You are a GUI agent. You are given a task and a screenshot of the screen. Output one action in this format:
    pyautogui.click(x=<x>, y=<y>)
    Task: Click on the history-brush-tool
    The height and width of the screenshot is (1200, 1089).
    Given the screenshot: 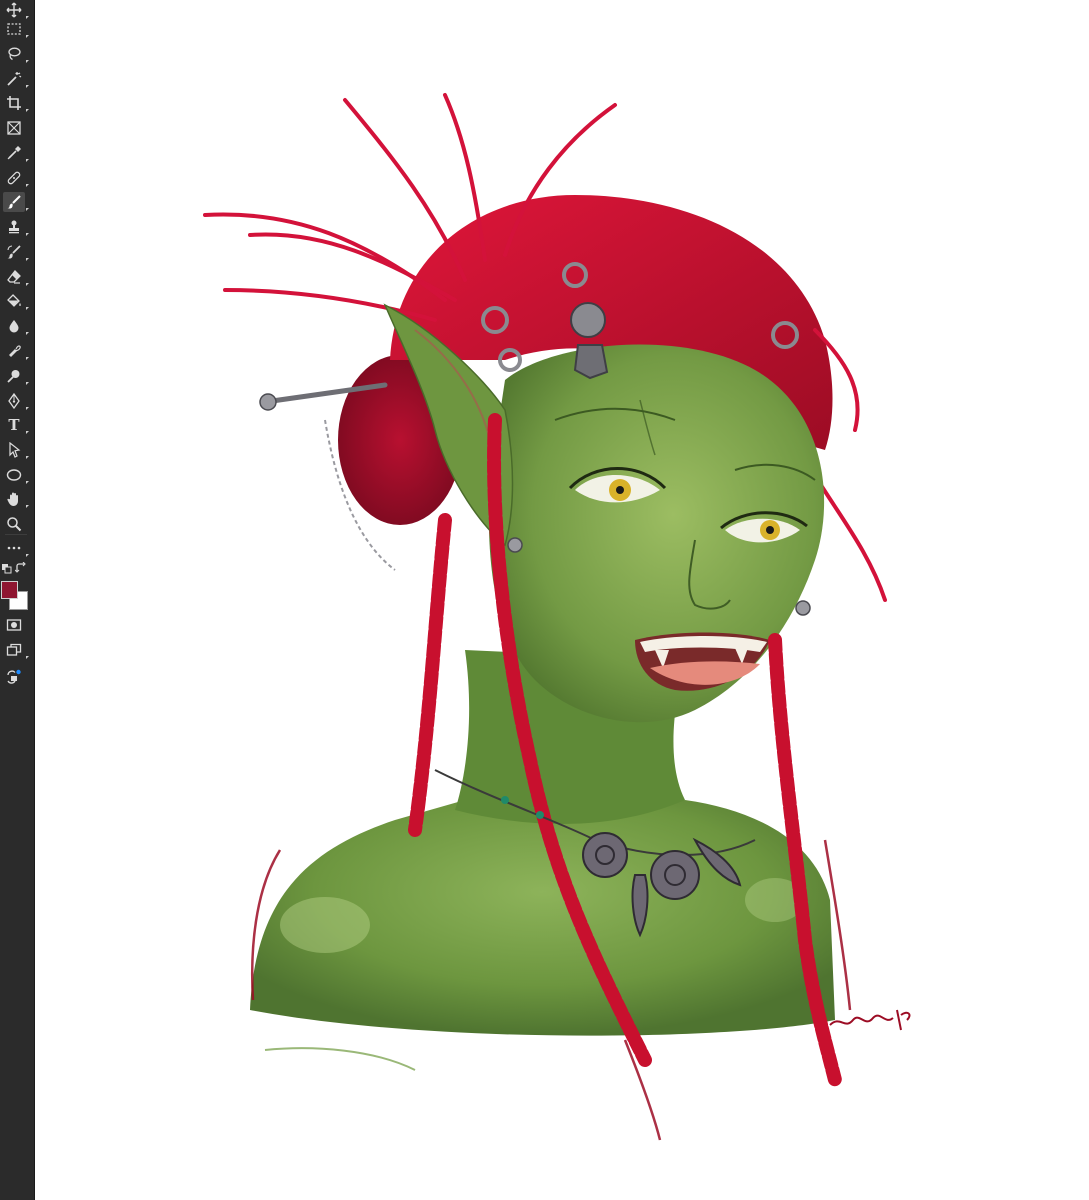 What is the action you would take?
    pyautogui.click(x=16, y=252)
    